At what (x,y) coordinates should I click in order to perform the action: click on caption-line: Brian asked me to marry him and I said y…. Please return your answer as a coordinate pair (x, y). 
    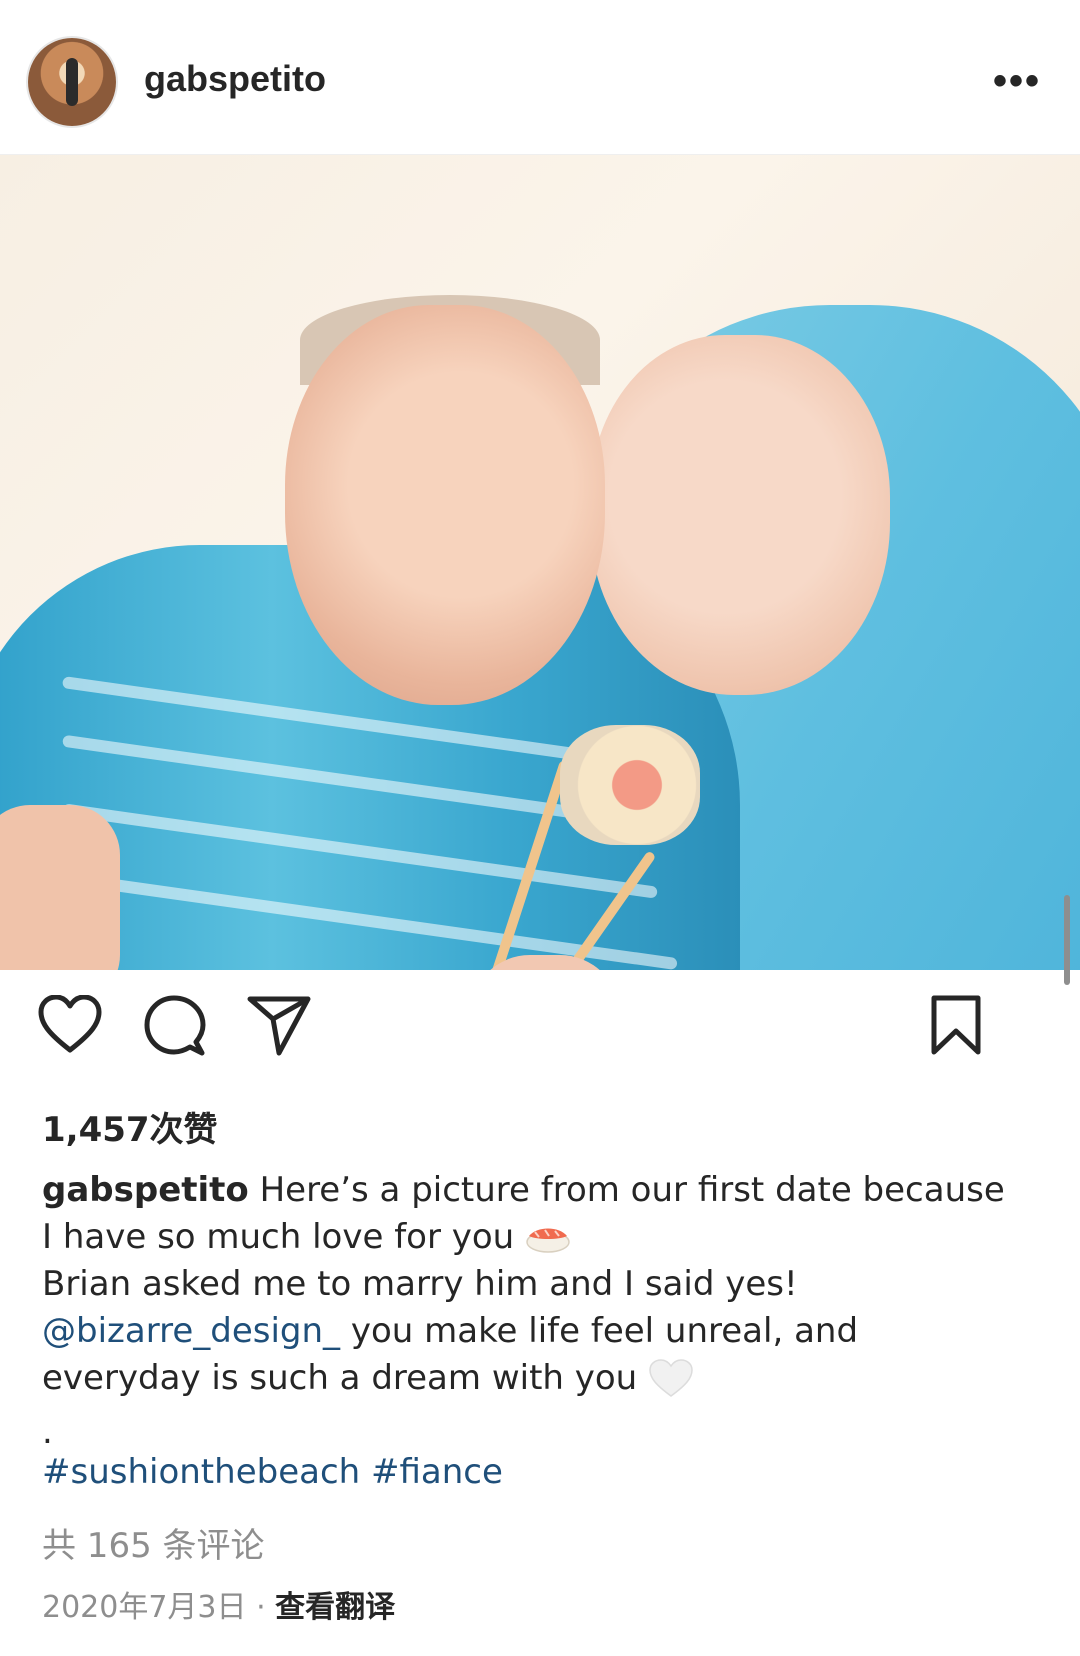
    Looking at the image, I should click on (542, 1284).